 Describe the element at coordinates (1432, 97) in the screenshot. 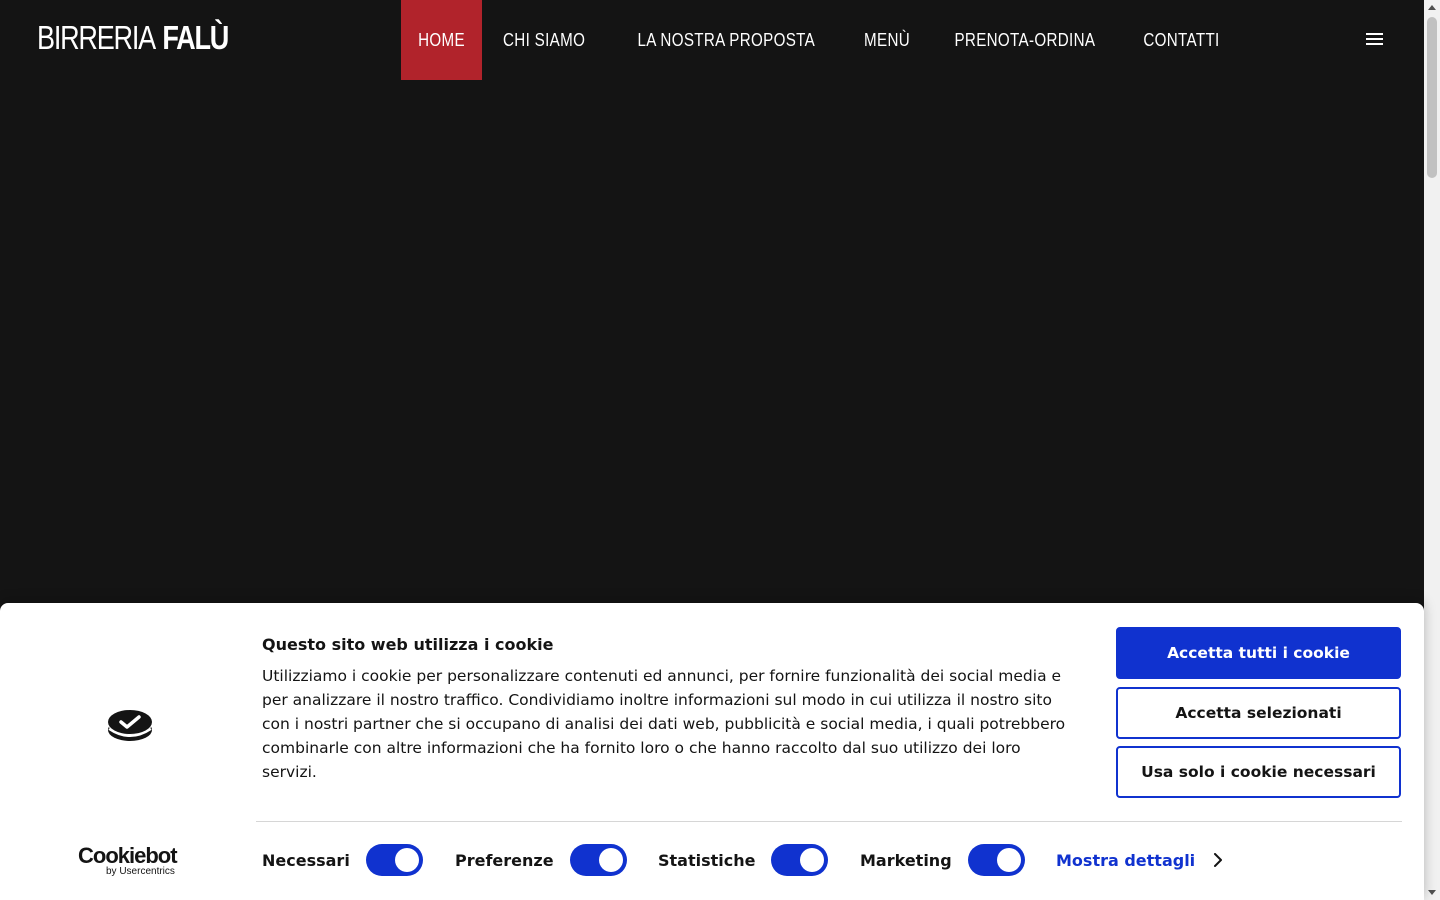

I see `scroll-thumb` at that location.